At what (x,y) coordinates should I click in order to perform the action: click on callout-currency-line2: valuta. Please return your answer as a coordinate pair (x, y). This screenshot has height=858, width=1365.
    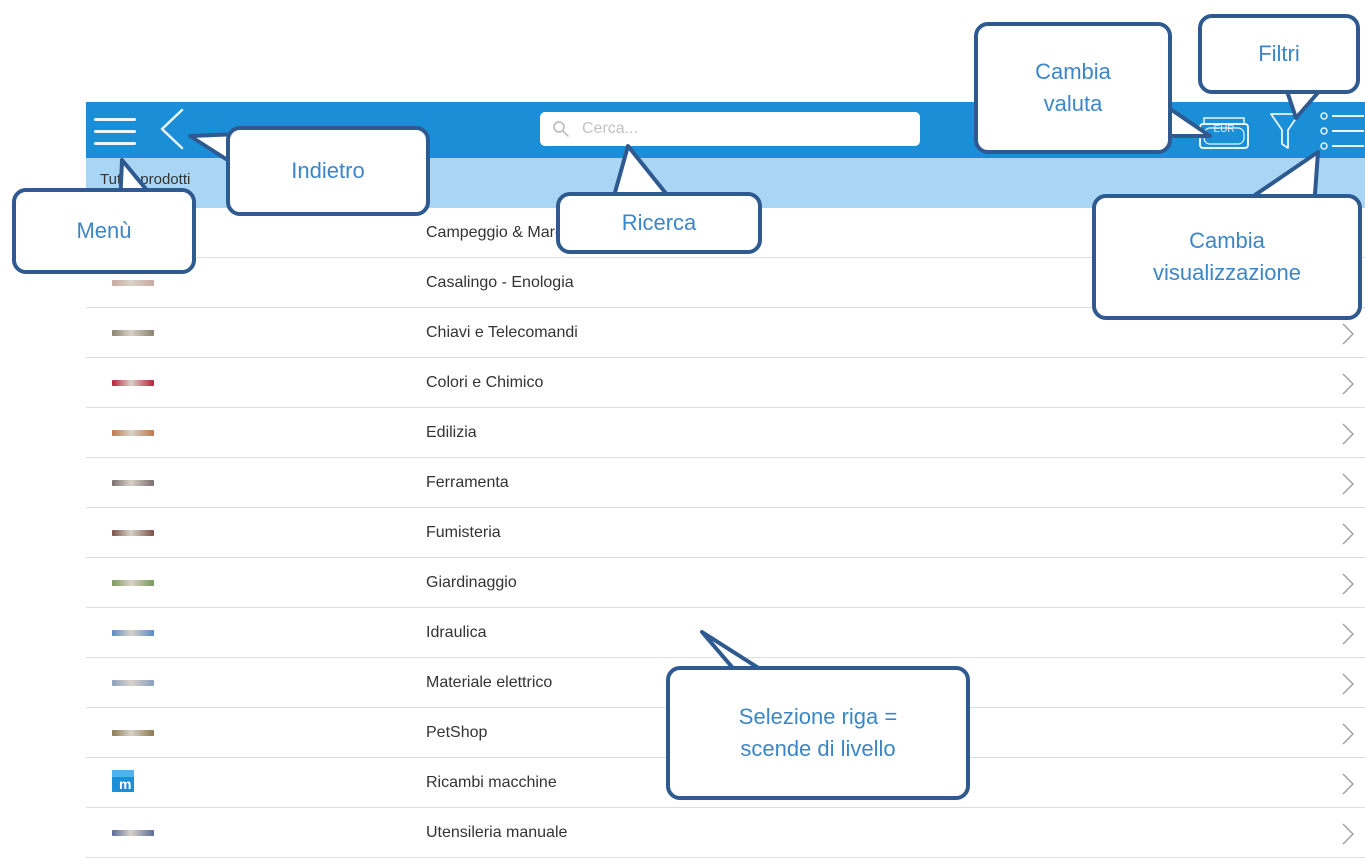
    Looking at the image, I should click on (1073, 103).